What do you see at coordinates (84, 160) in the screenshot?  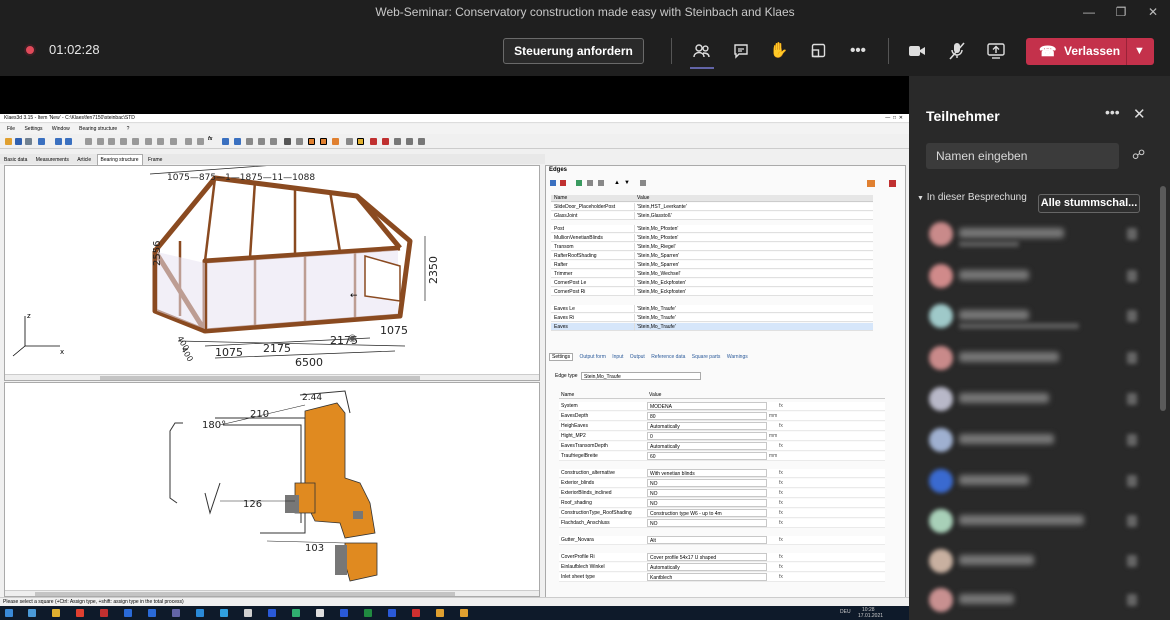 I see `tab-article: Article` at bounding box center [84, 160].